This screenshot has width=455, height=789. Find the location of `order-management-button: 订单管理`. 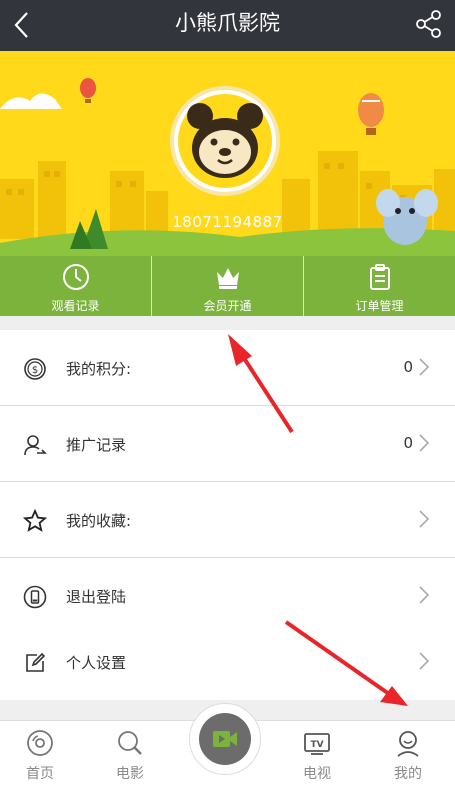

order-management-button: 订单管理 is located at coordinates (379, 286).